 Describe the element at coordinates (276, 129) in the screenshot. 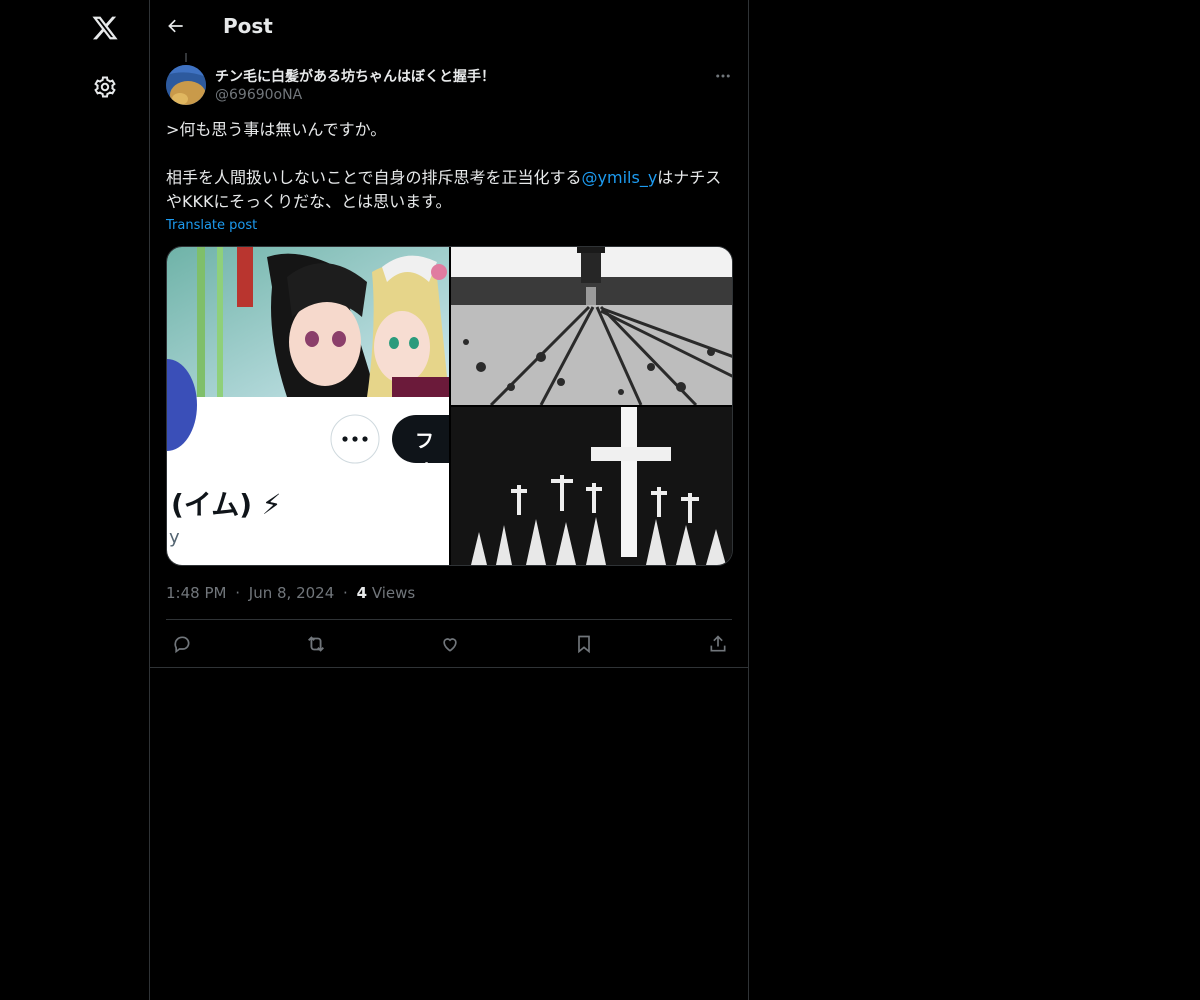

I see `post-text-line-1: >何も思う事は無いんですか。` at that location.